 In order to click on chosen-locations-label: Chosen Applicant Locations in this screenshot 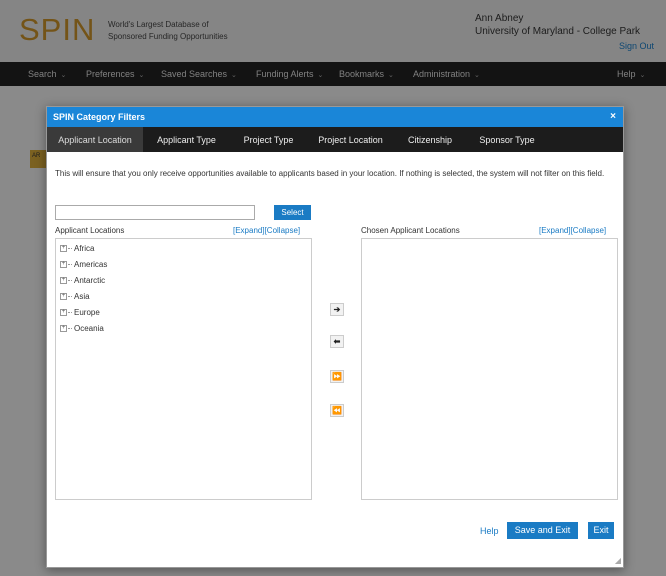, I will do `click(410, 230)`.